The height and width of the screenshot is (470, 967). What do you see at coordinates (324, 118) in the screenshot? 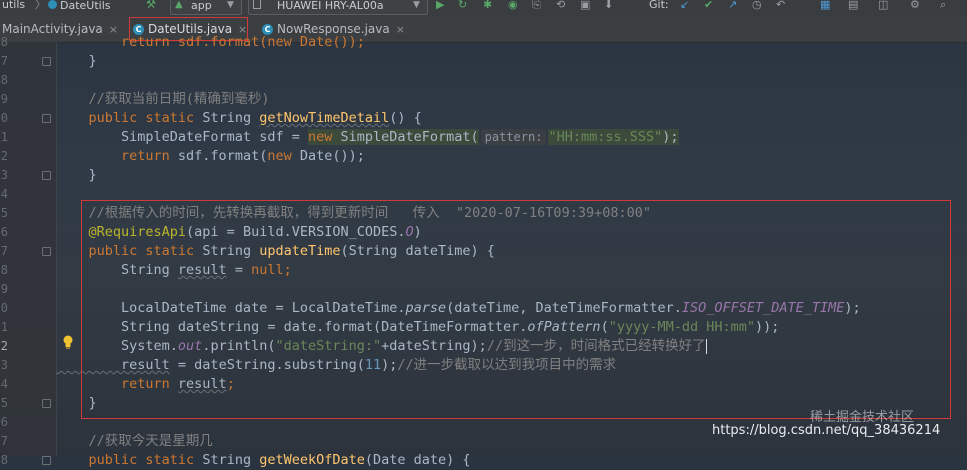
I see `method-name: getNowTimeDetail` at bounding box center [324, 118].